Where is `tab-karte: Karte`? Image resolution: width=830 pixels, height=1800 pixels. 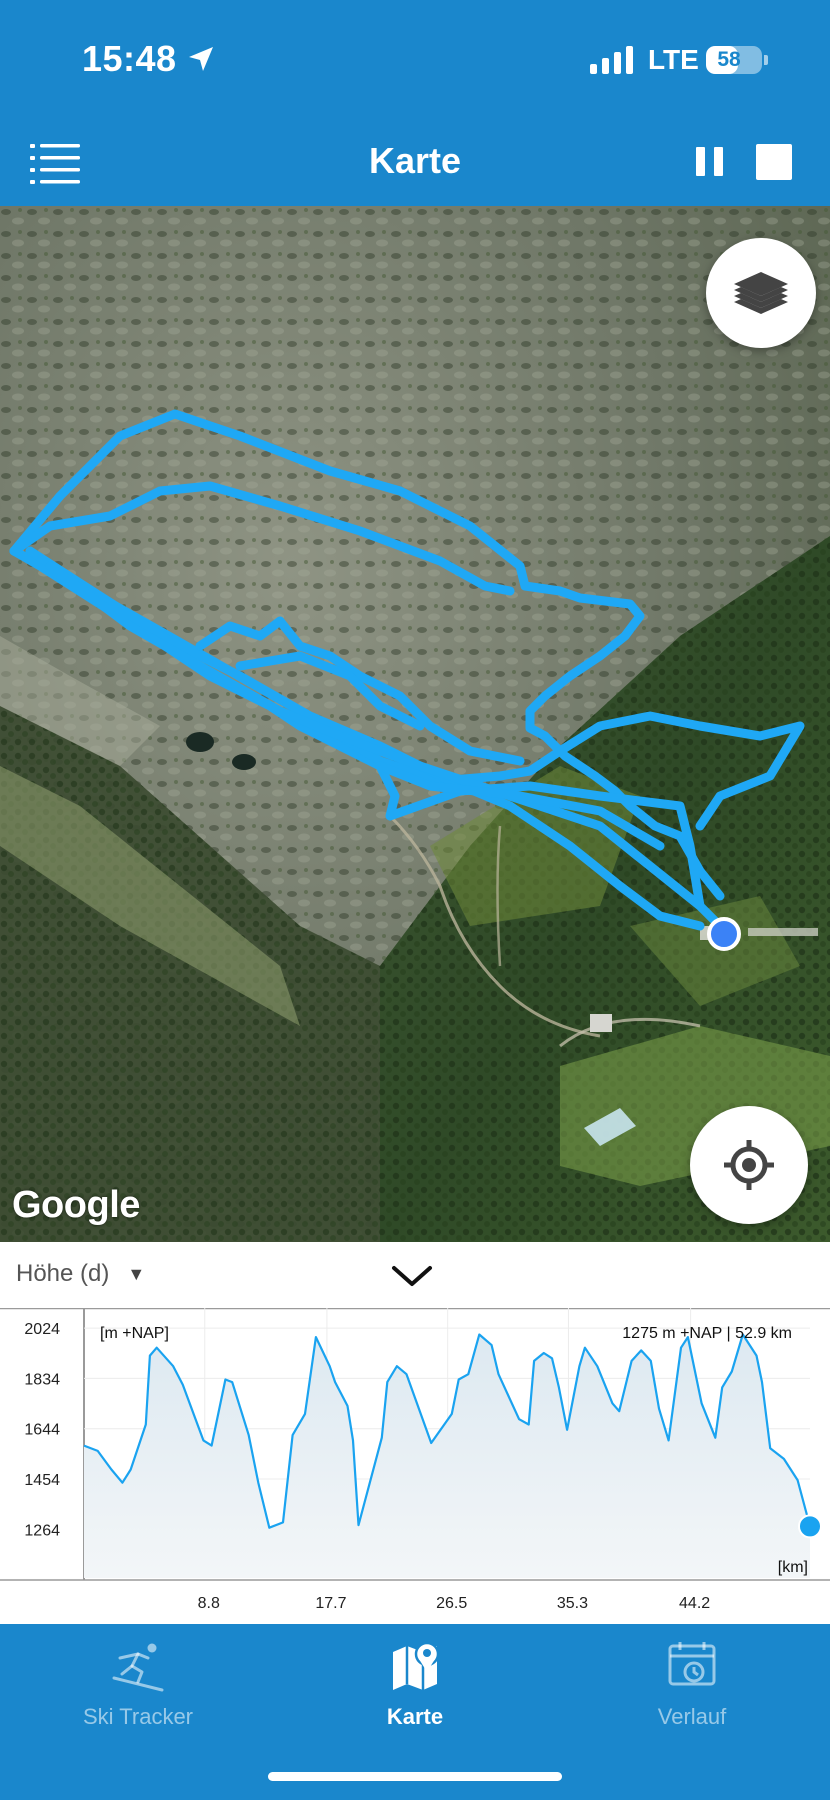
tab-karte: Karte is located at coordinates (415, 1688).